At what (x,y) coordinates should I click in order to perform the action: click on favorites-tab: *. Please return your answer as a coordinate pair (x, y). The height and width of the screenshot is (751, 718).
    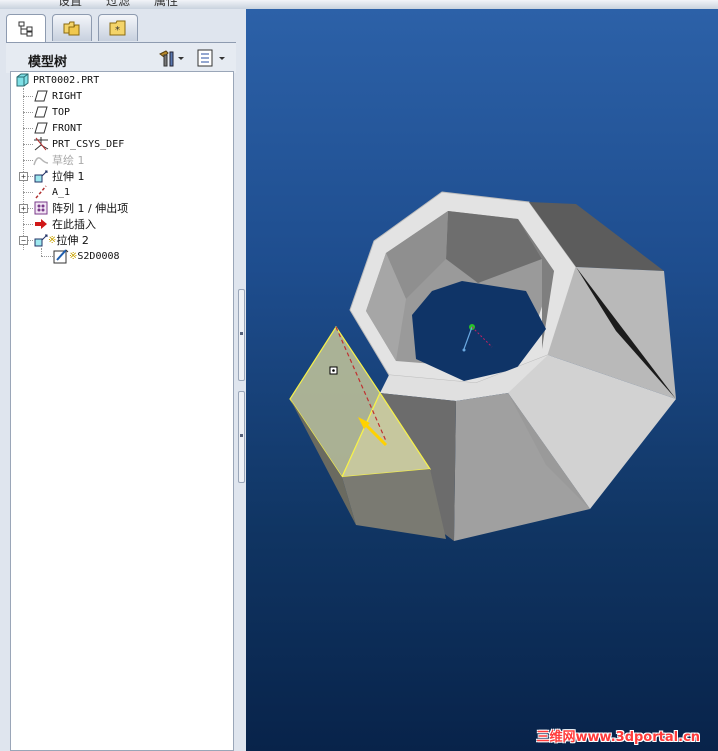
    Looking at the image, I should click on (118, 27).